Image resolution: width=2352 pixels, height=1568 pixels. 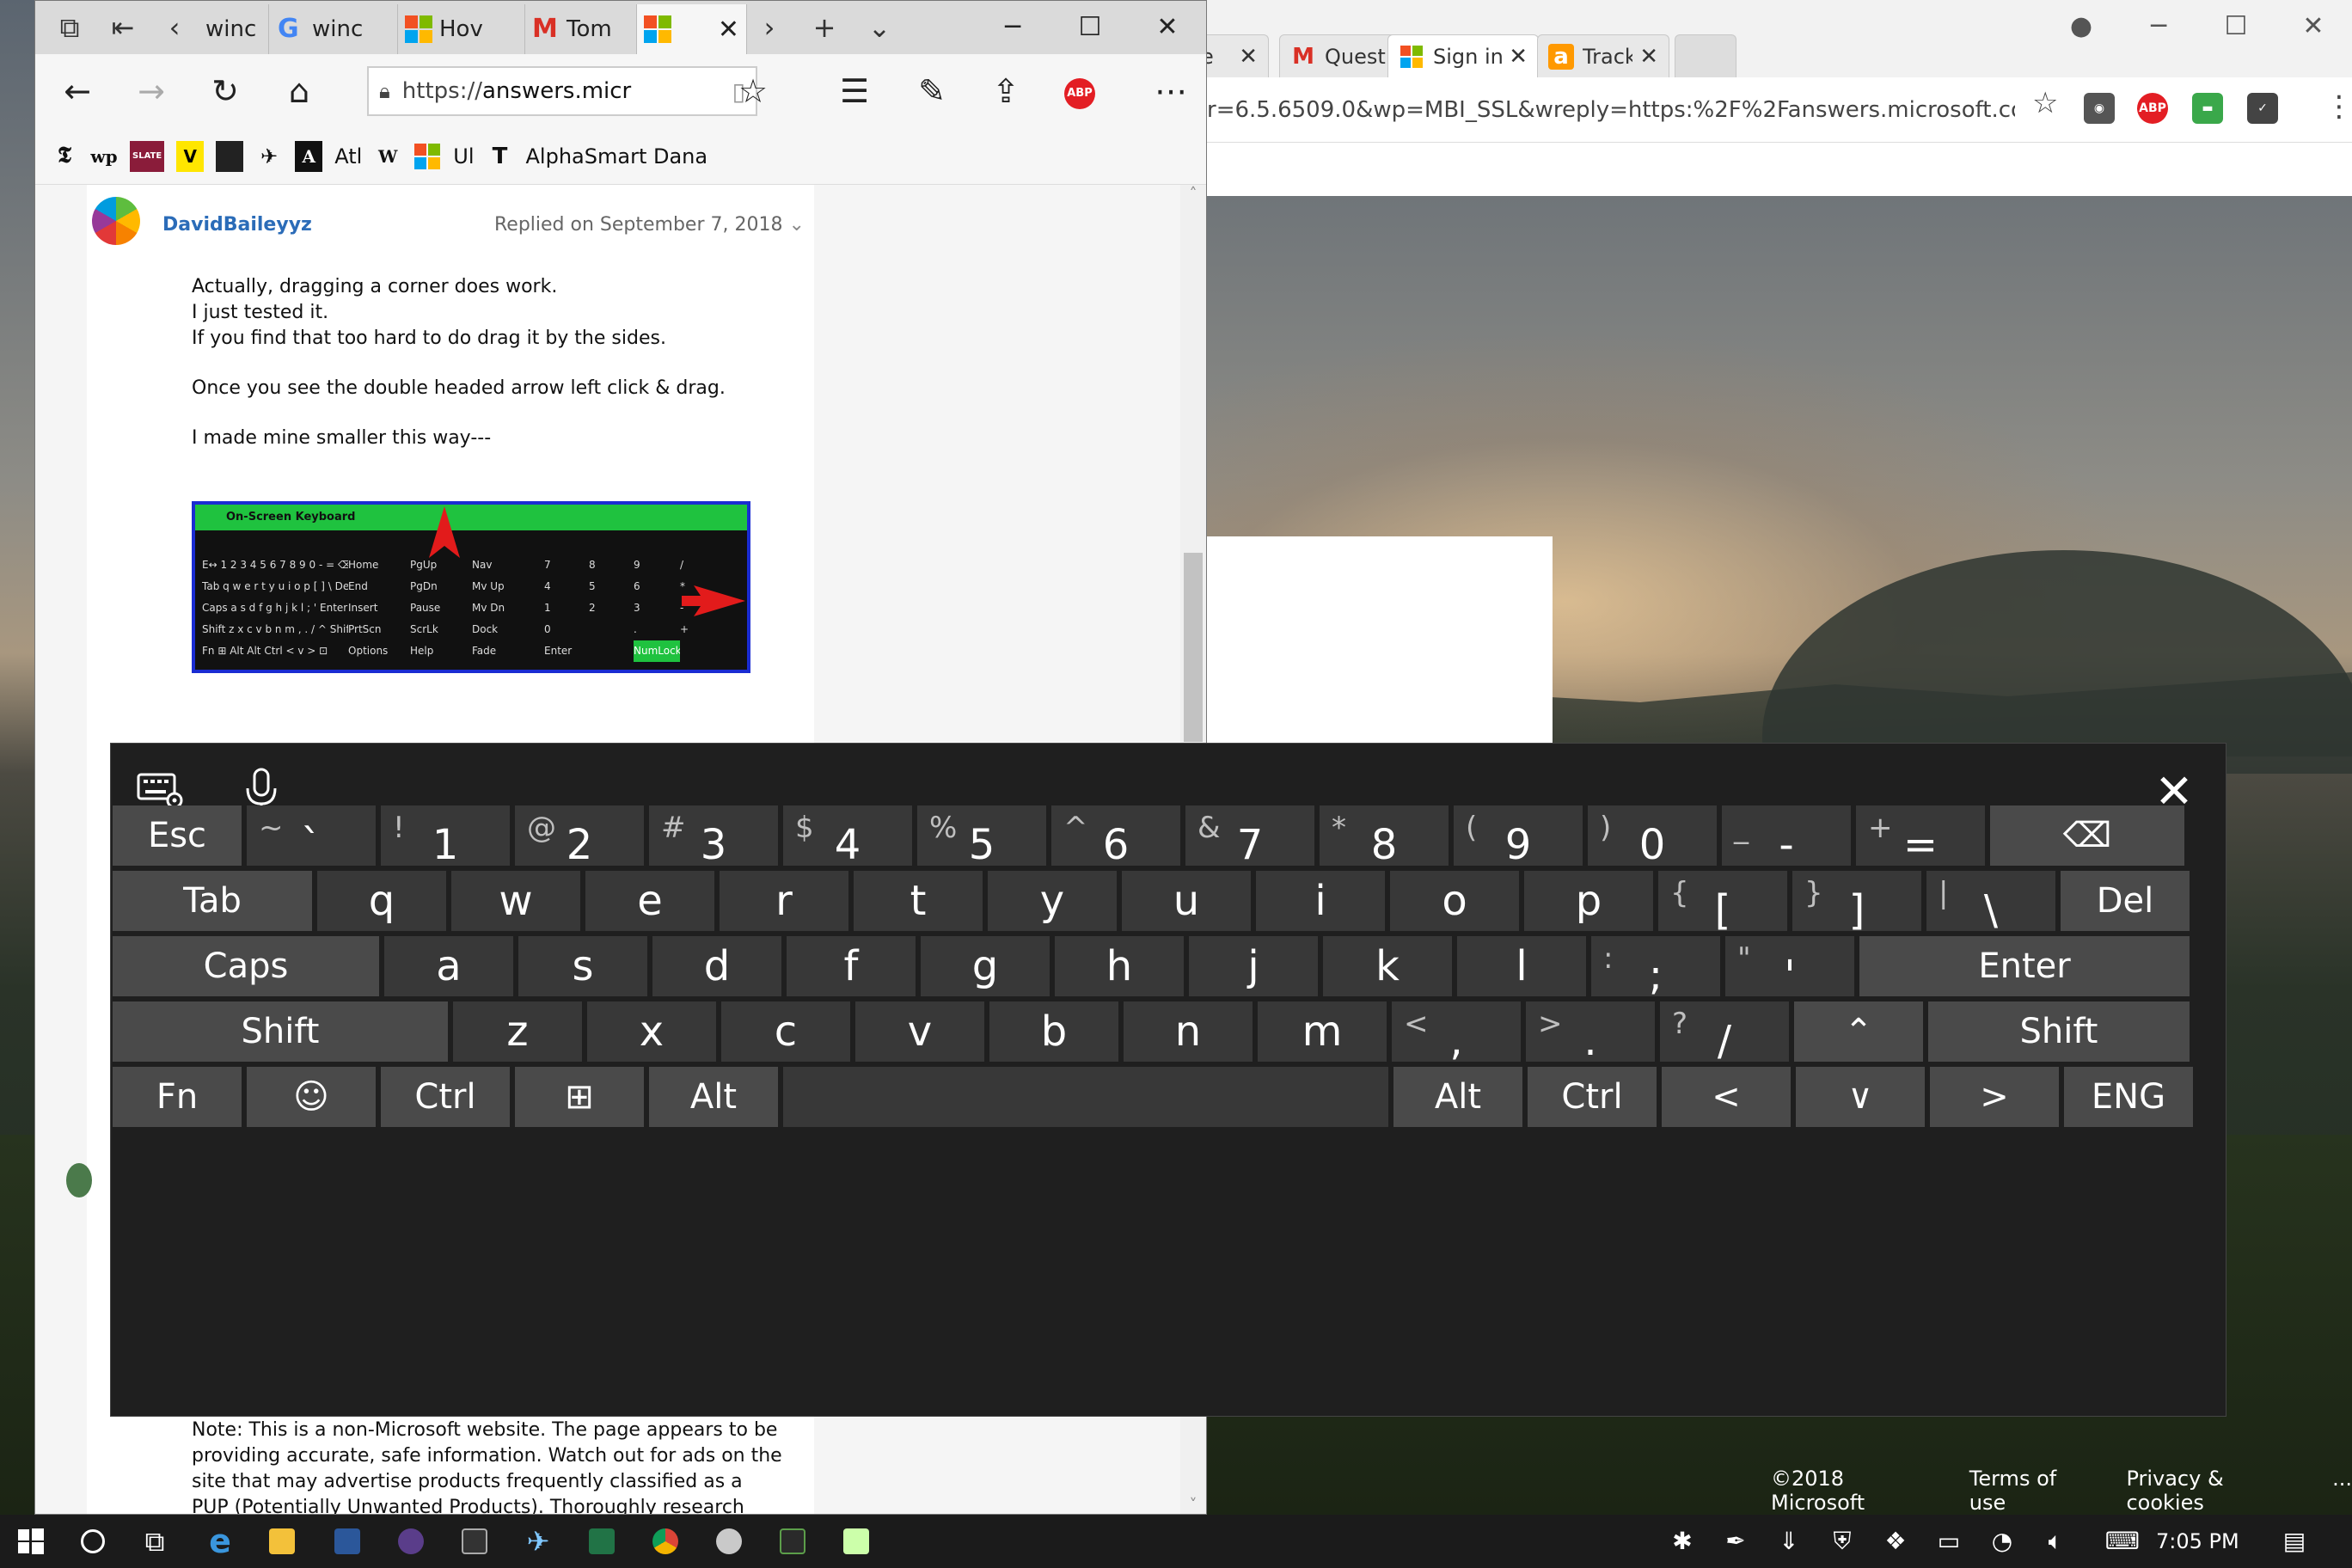 I want to click on key-e: e, so click(x=649, y=901).